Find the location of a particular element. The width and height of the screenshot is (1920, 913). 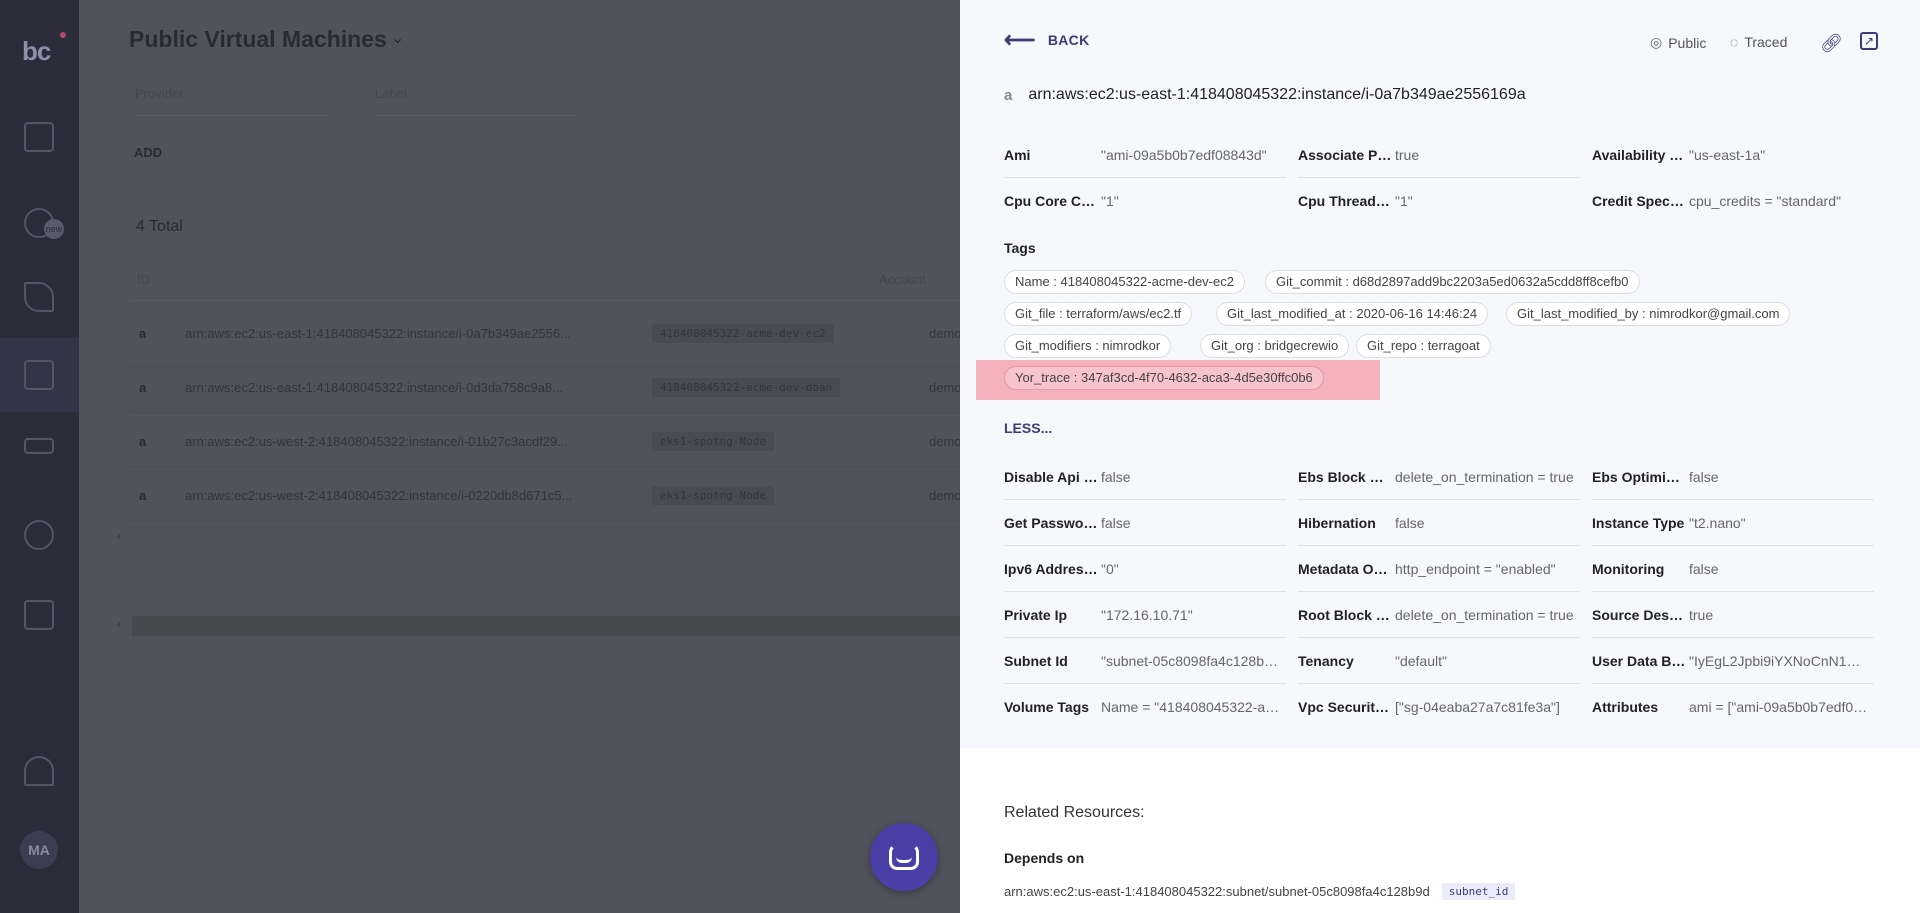

attribute-ebs-optimized: Ebs Optimized false is located at coordinates (1733, 477).